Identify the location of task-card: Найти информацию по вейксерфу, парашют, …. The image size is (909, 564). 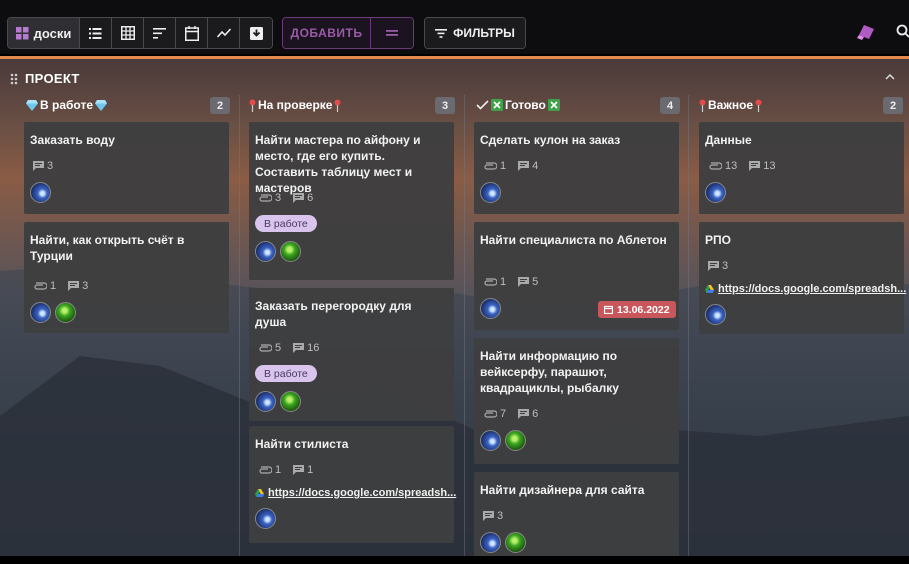
(576, 401).